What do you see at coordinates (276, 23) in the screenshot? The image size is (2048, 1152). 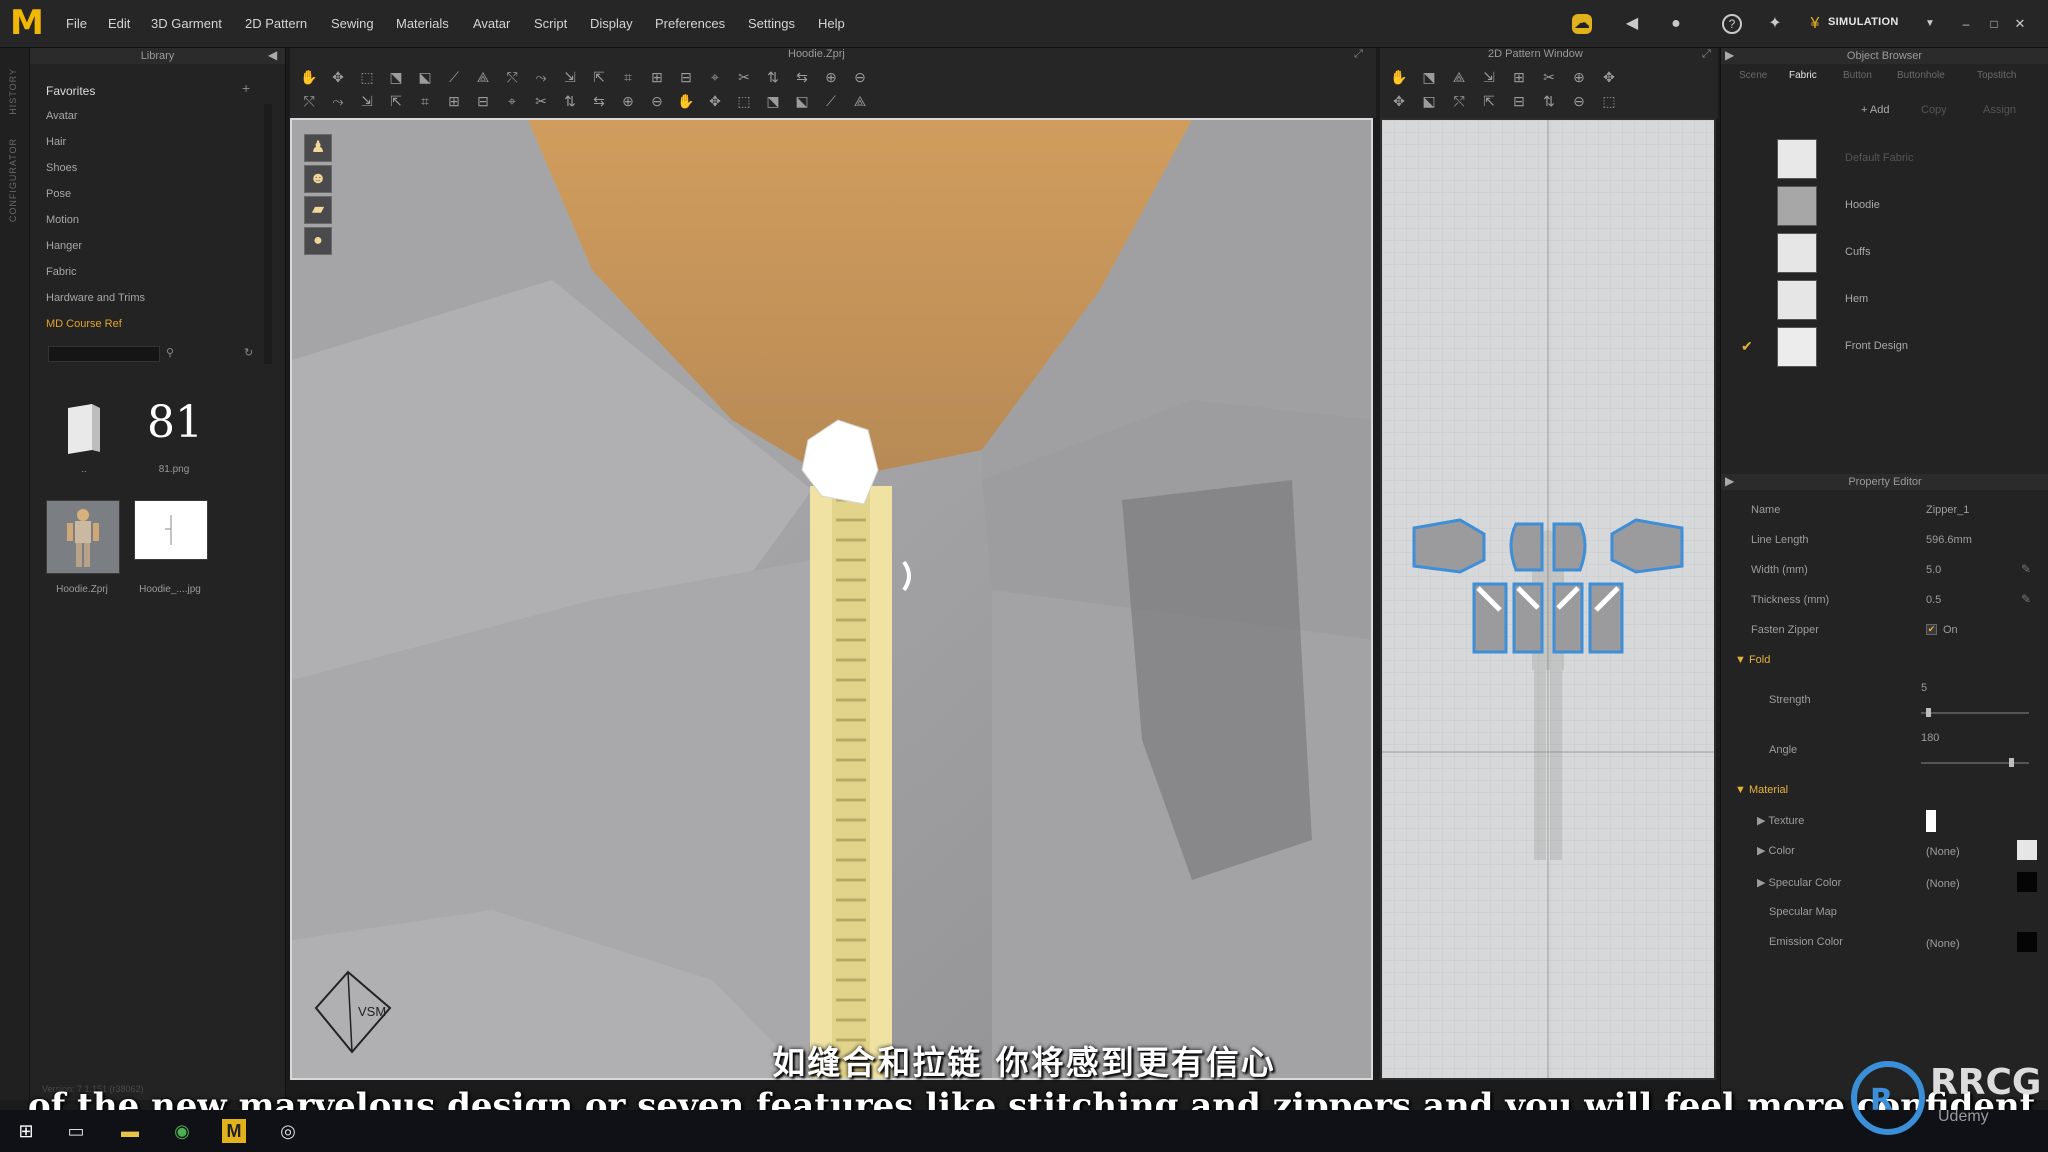 I see `menu-2d-pattern: 2D Pattern` at bounding box center [276, 23].